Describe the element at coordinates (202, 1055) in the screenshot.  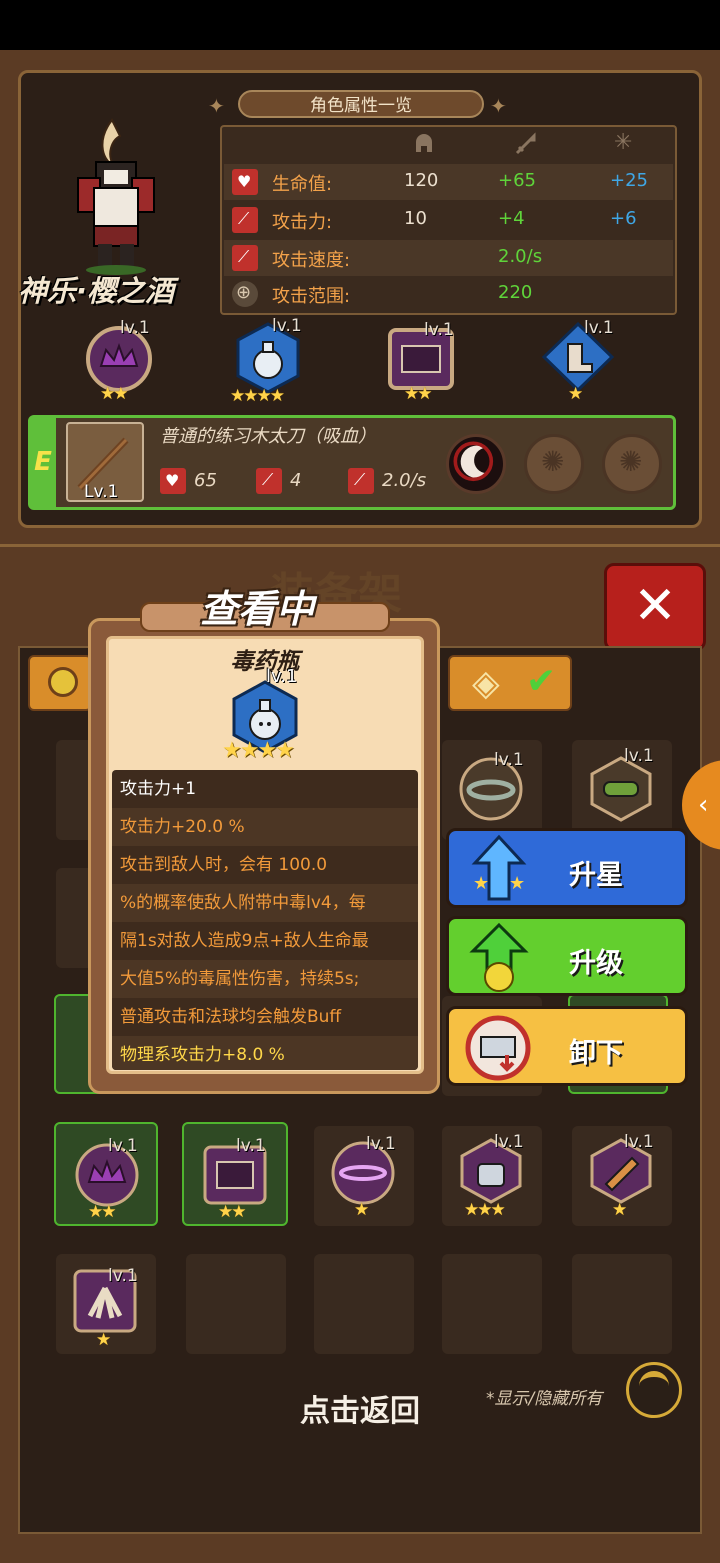
I see `desc-line: 物理系攻击力+8.0 %` at that location.